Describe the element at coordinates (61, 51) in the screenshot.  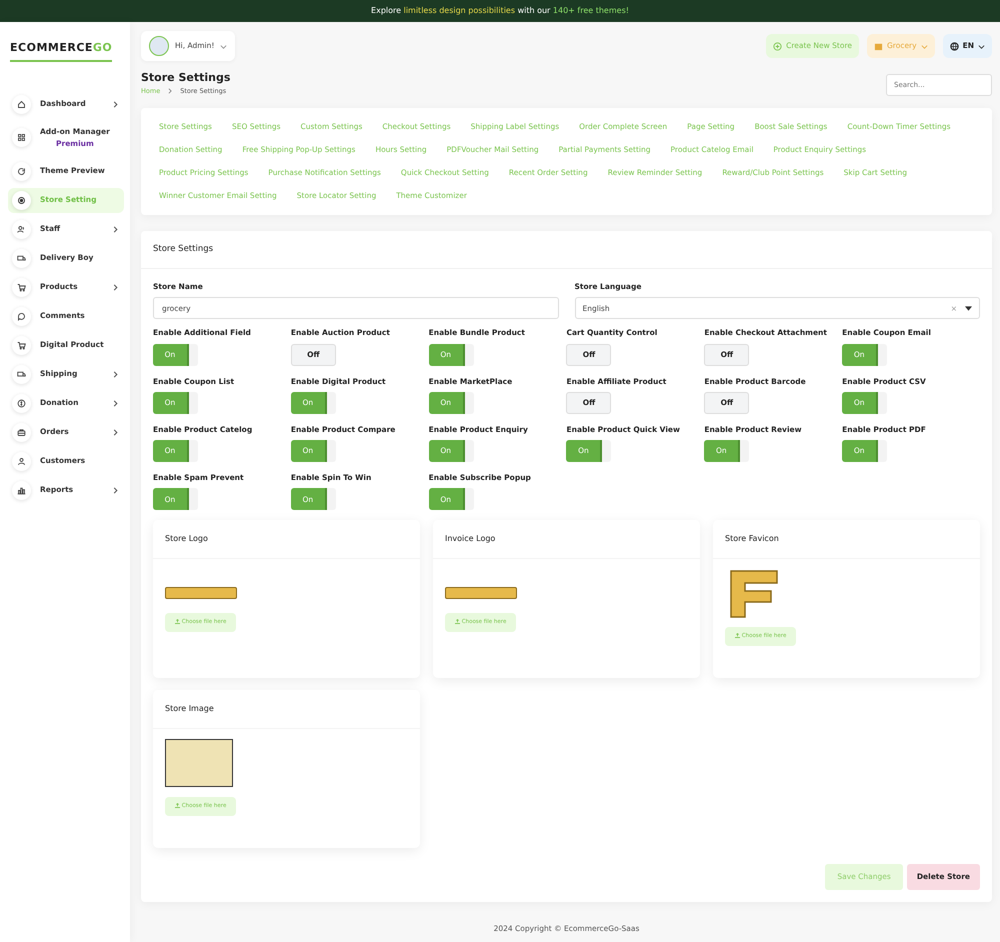
I see `brand-logo: ECOMMERCEGO` at that location.